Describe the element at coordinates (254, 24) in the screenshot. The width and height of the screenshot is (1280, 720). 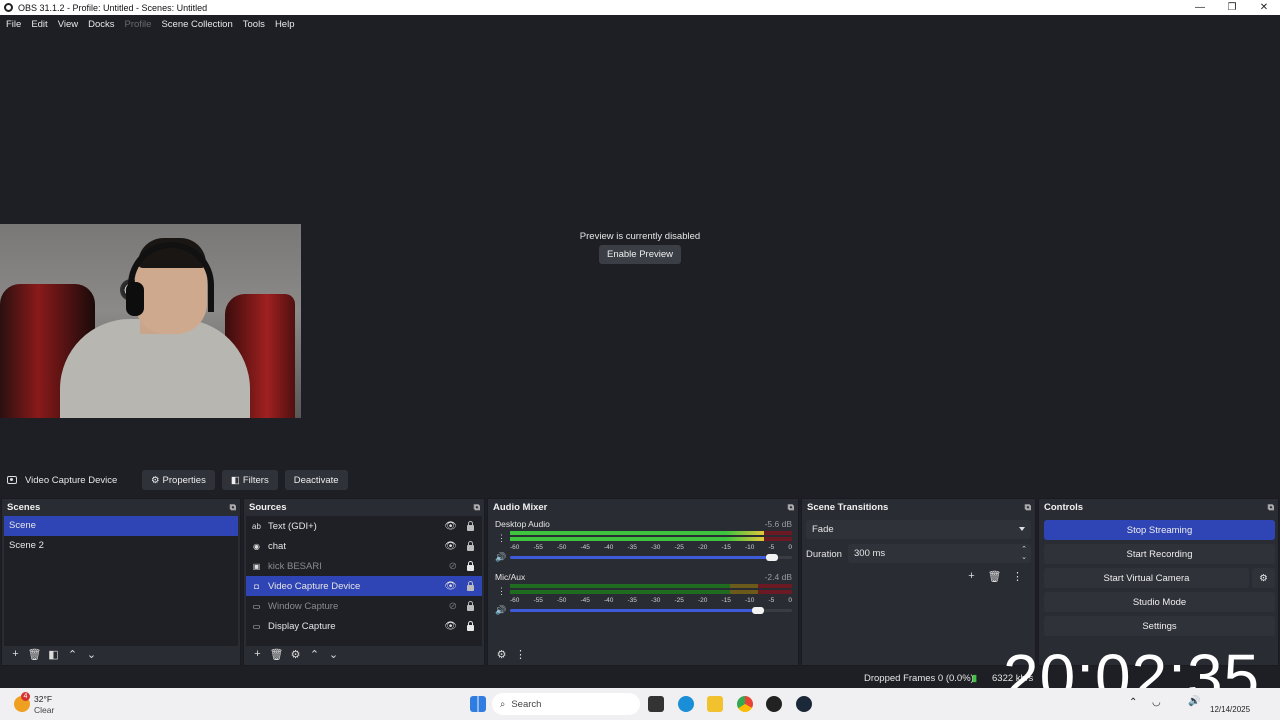
I see `menu-tools: Tools` at that location.